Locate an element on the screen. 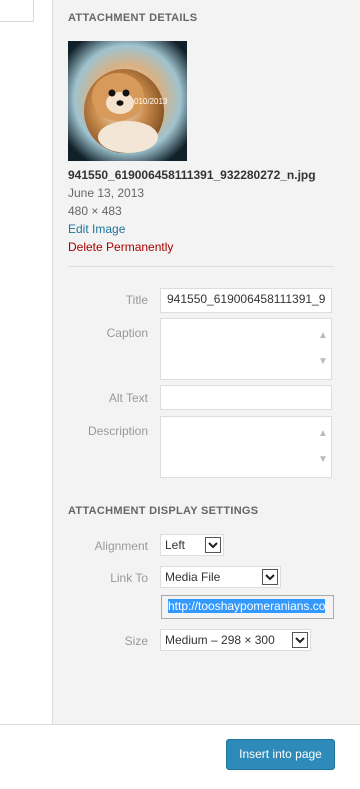 This screenshot has width=360, height=789. link-to-value: Media File is located at coordinates (193, 577).